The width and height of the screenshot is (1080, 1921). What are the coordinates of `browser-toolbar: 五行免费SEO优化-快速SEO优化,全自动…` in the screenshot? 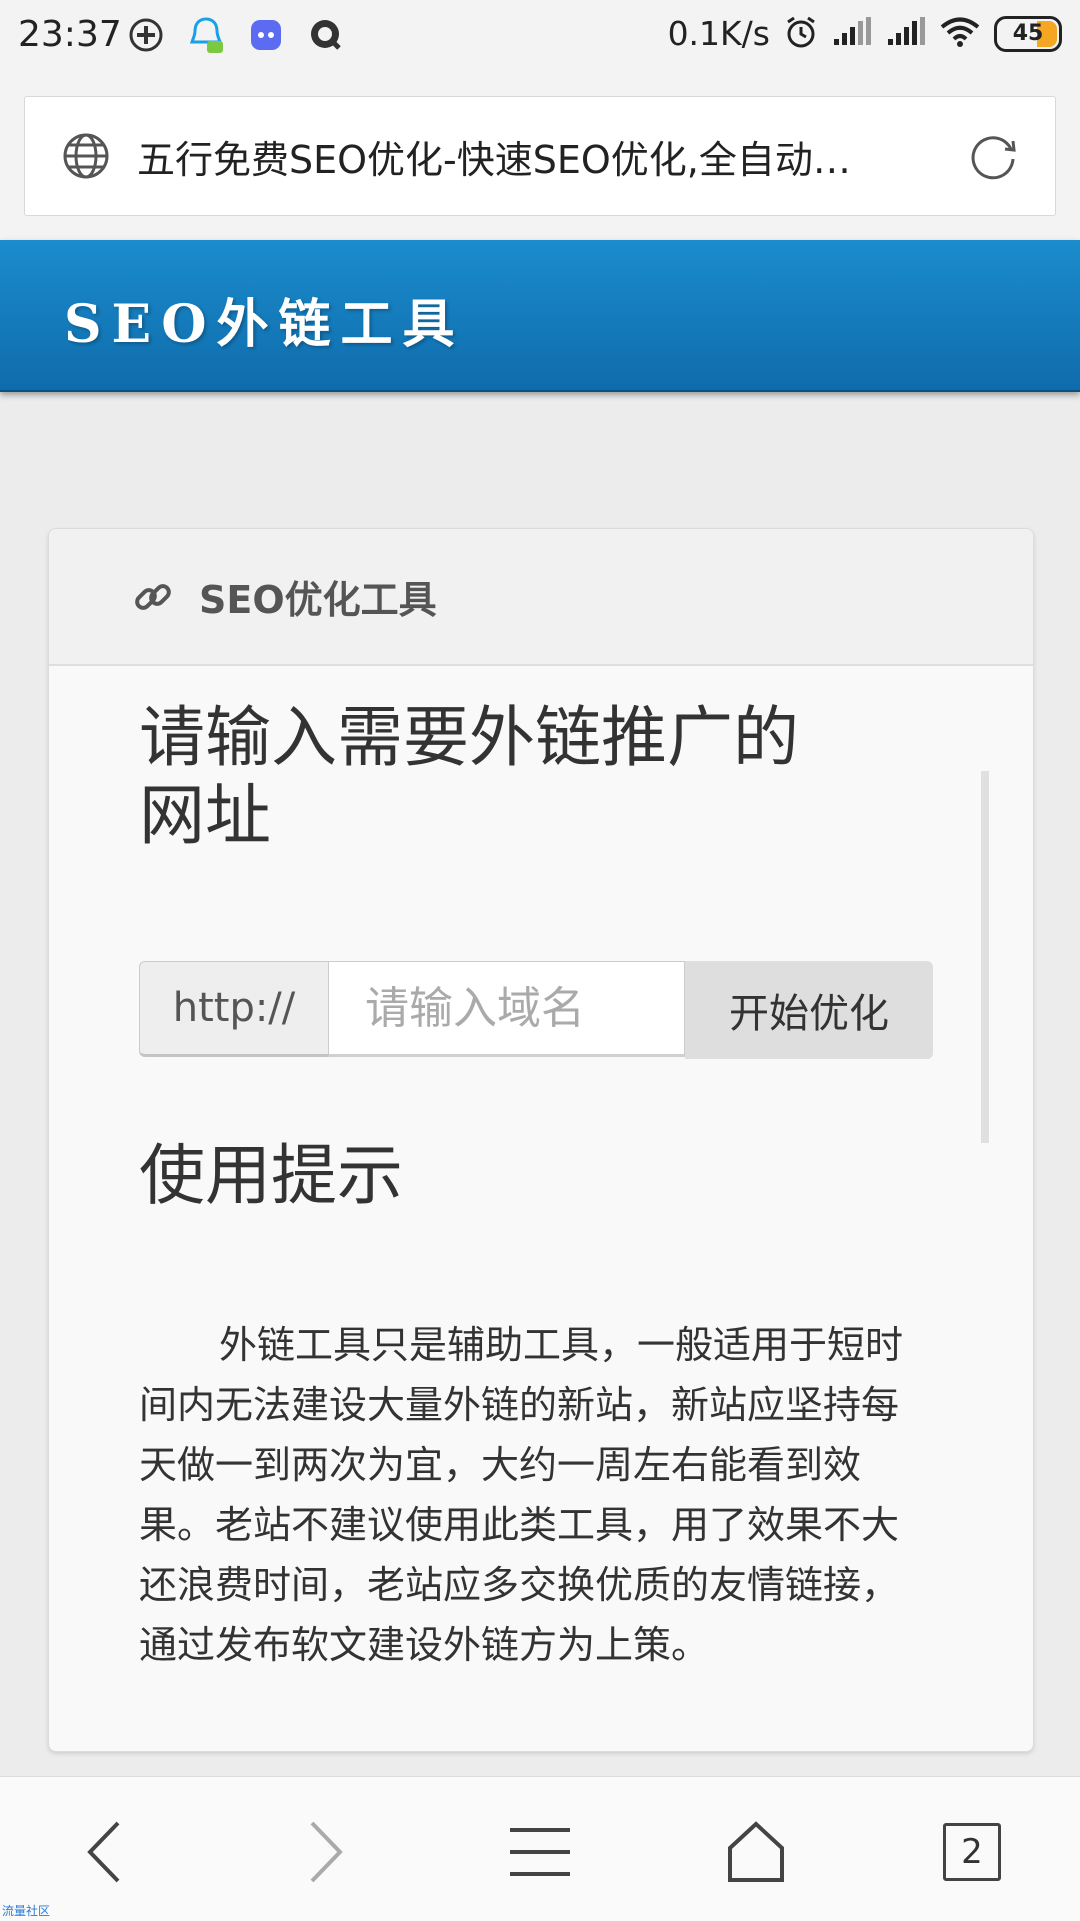 It's located at (540, 158).